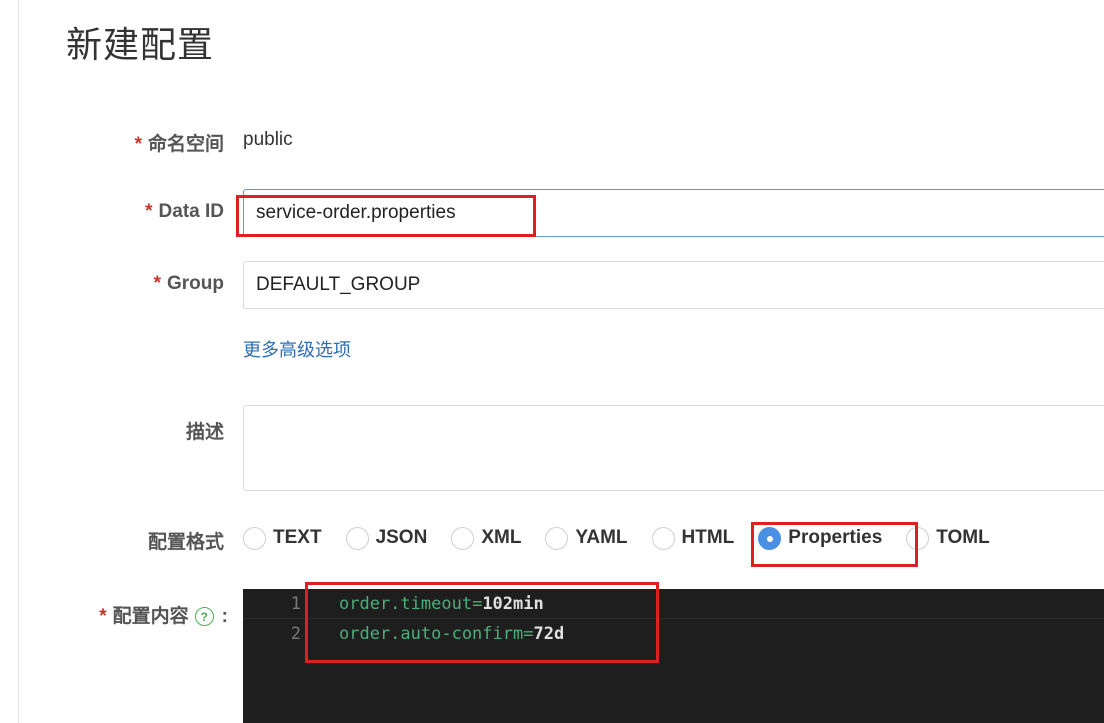 Image resolution: width=1104 pixels, height=723 pixels. Describe the element at coordinates (820, 538) in the screenshot. I see `format-option-properties: Properties` at that location.